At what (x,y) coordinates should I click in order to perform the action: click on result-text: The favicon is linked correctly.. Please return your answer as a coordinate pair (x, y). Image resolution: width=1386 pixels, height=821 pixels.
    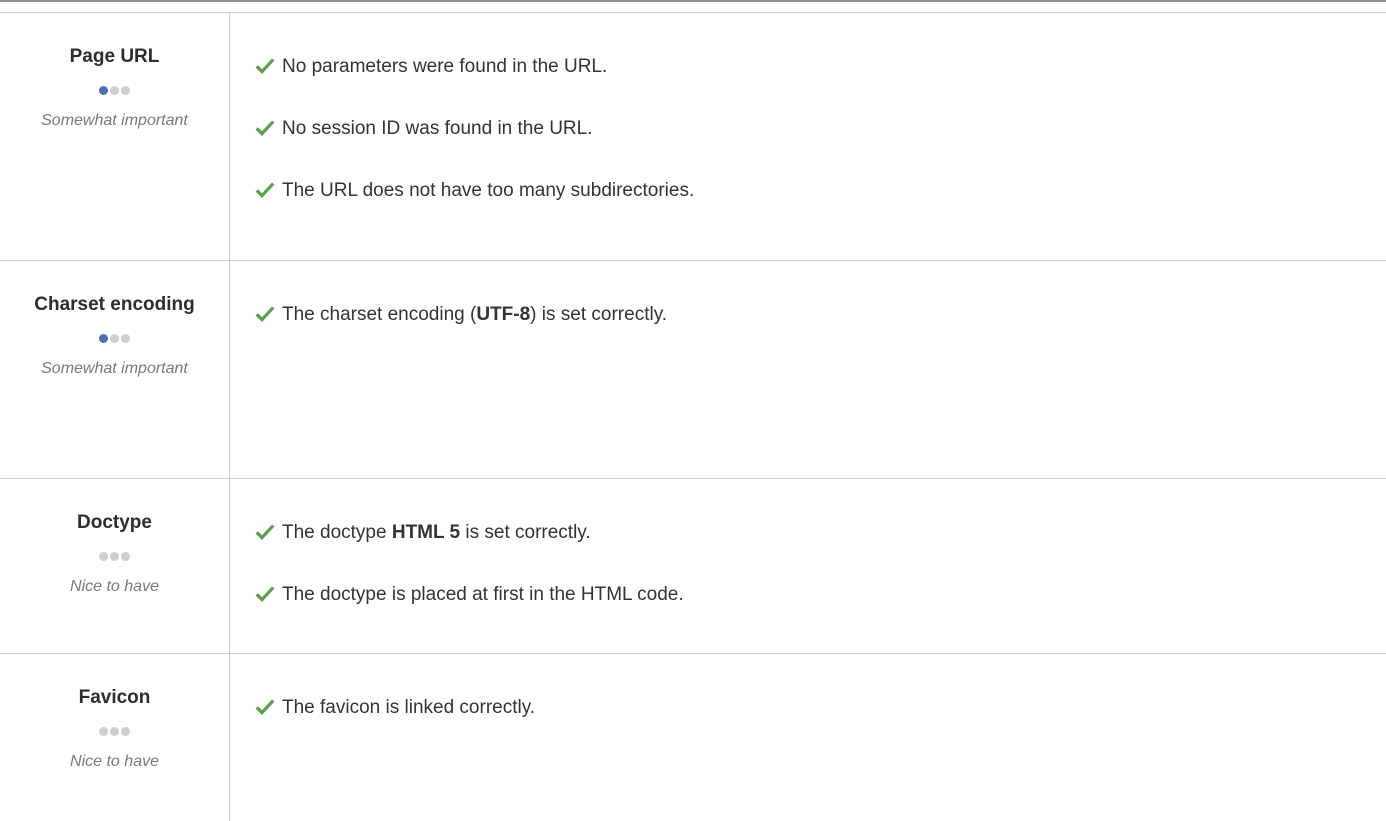
    Looking at the image, I should click on (409, 707).